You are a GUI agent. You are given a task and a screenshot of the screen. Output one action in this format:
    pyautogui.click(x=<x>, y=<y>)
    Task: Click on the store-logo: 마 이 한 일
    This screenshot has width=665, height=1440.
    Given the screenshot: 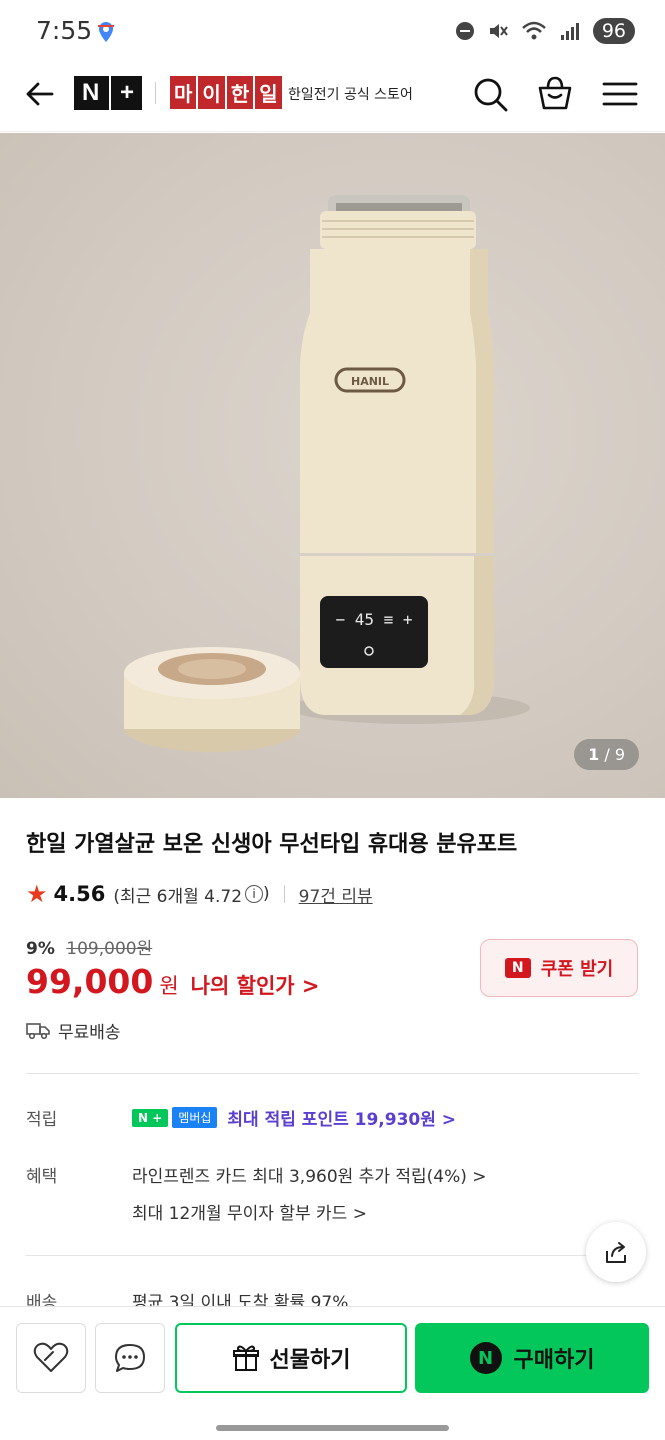 What is the action you would take?
    pyautogui.click(x=226, y=92)
    